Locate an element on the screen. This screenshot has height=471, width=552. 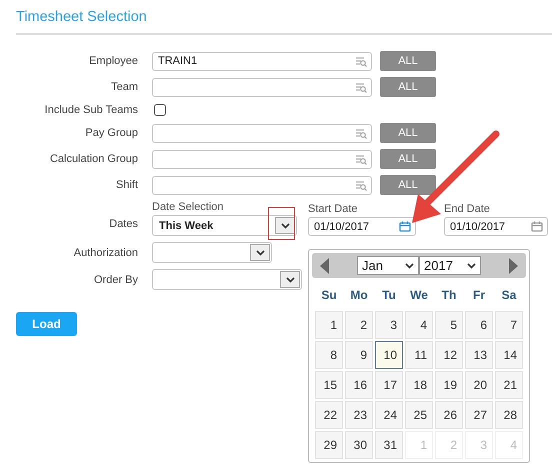
field-label: Dates is located at coordinates (123, 224).